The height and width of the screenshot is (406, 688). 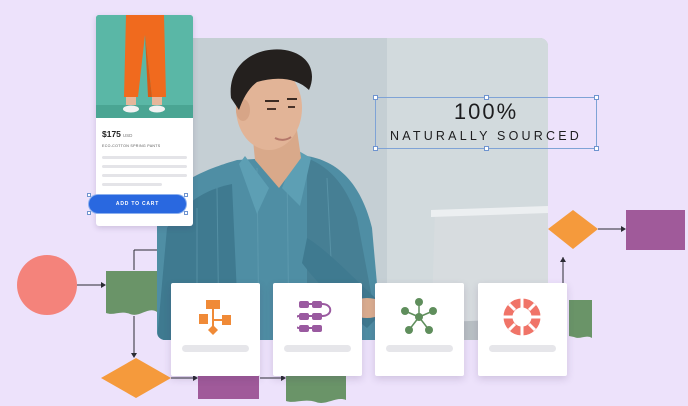 What do you see at coordinates (419, 316) in the screenshot?
I see `network-nodes-icon` at bounding box center [419, 316].